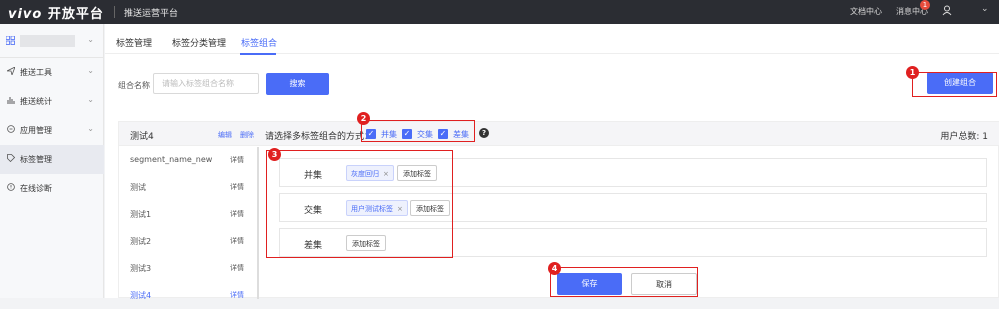 The height and width of the screenshot is (309, 999). What do you see at coordinates (36, 72) in the screenshot?
I see `sidebar-item-label: 推送工具` at bounding box center [36, 72].